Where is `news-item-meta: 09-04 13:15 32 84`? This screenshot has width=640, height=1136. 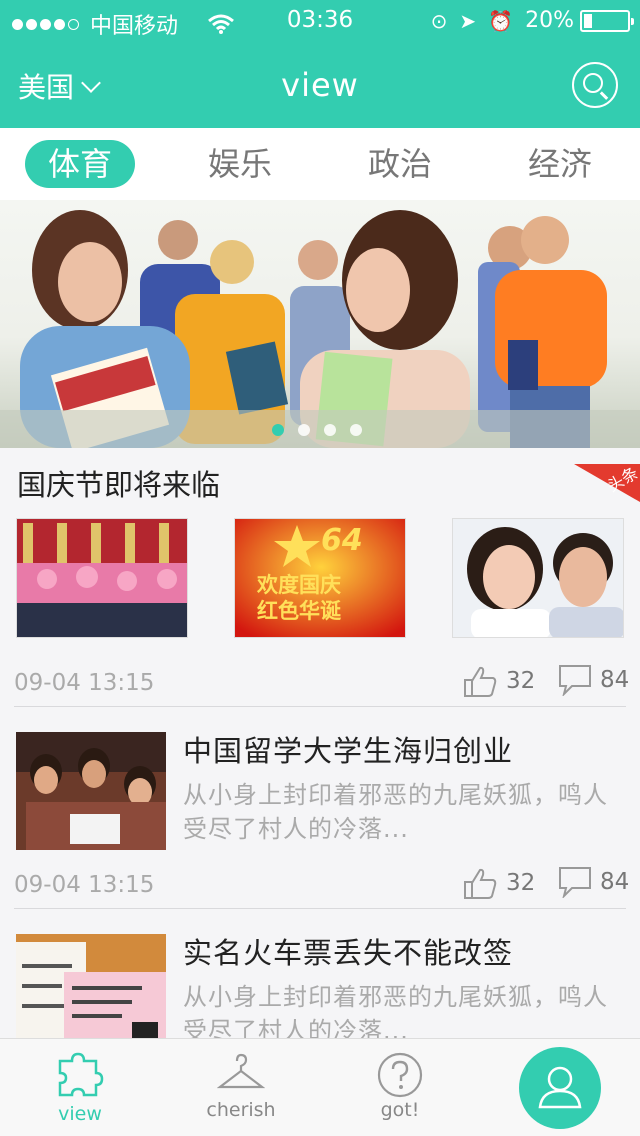
news-item-meta: 09-04 13:15 32 84 is located at coordinates (320, 886).